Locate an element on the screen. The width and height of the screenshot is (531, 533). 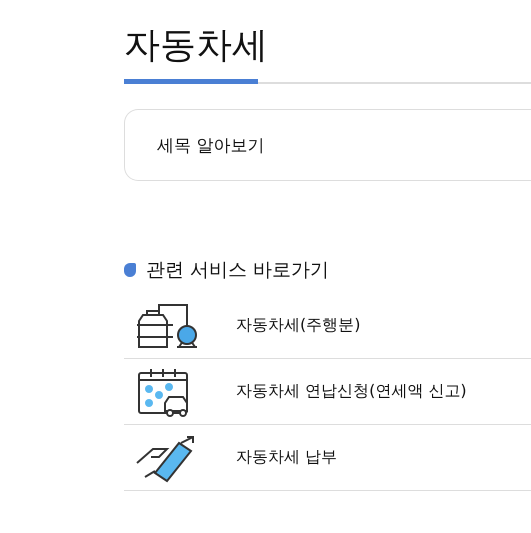
service-link: 자동차세 연납신청(연세액 신고) is located at coordinates (351, 391).